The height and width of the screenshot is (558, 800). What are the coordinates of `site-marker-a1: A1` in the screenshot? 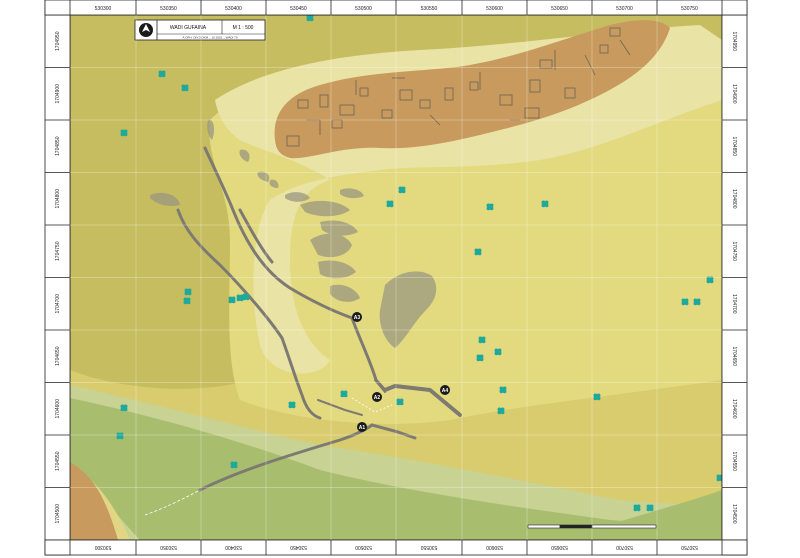 It's located at (362, 427).